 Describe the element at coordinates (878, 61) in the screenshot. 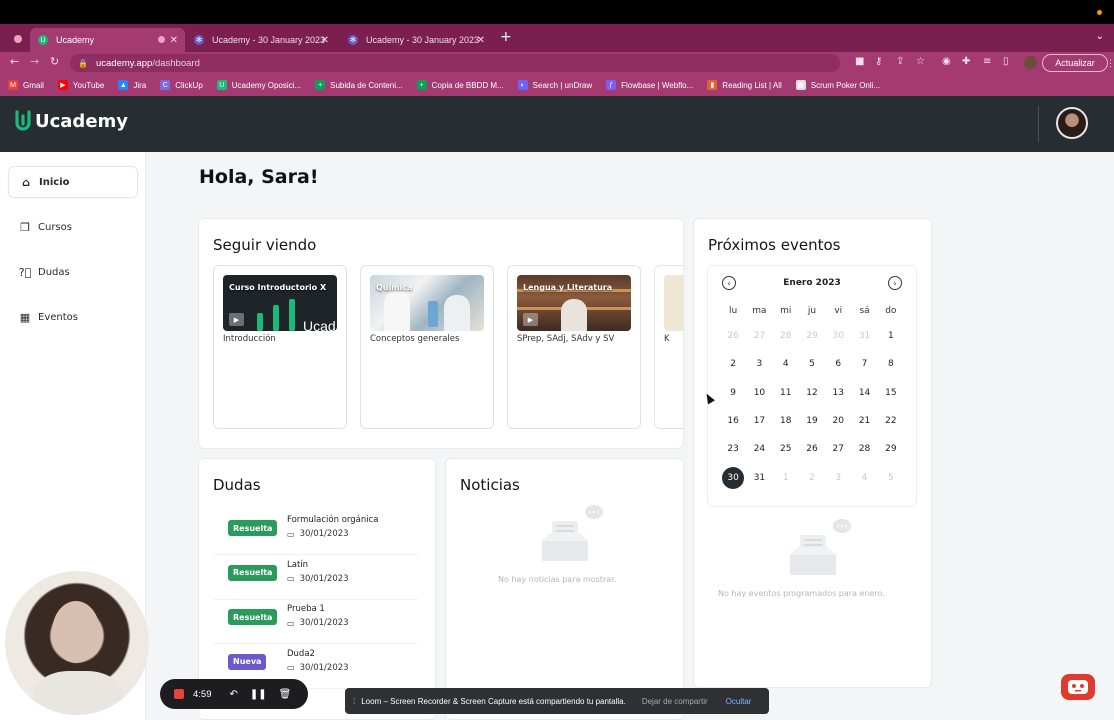

I see `key-icon: ⚷` at that location.